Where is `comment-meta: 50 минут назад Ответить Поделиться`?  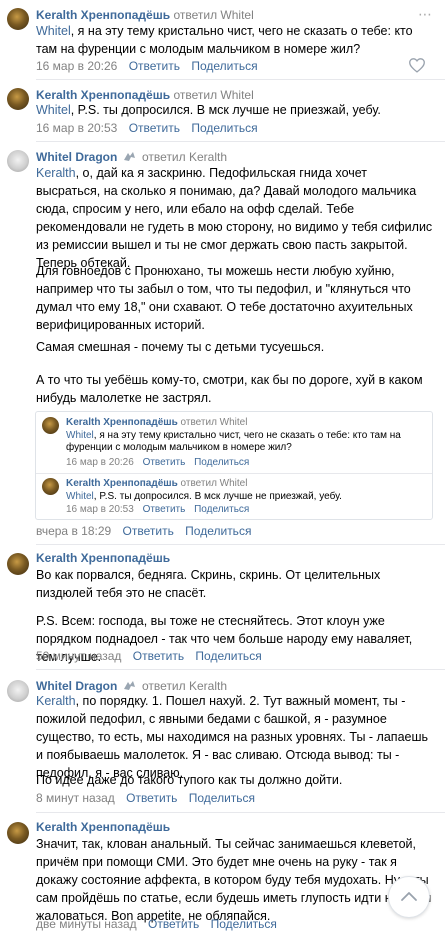 comment-meta: 50 минут назад Ответить Поделиться is located at coordinates (153, 656).